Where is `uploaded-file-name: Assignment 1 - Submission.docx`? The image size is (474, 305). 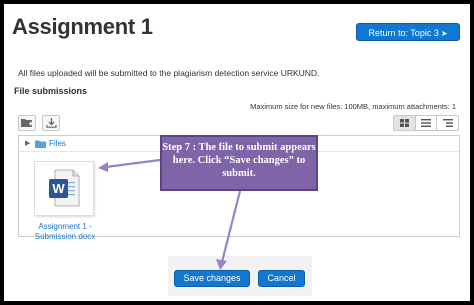
uploaded-file-name: Assignment 1 - Submission.docx is located at coordinates (65, 232).